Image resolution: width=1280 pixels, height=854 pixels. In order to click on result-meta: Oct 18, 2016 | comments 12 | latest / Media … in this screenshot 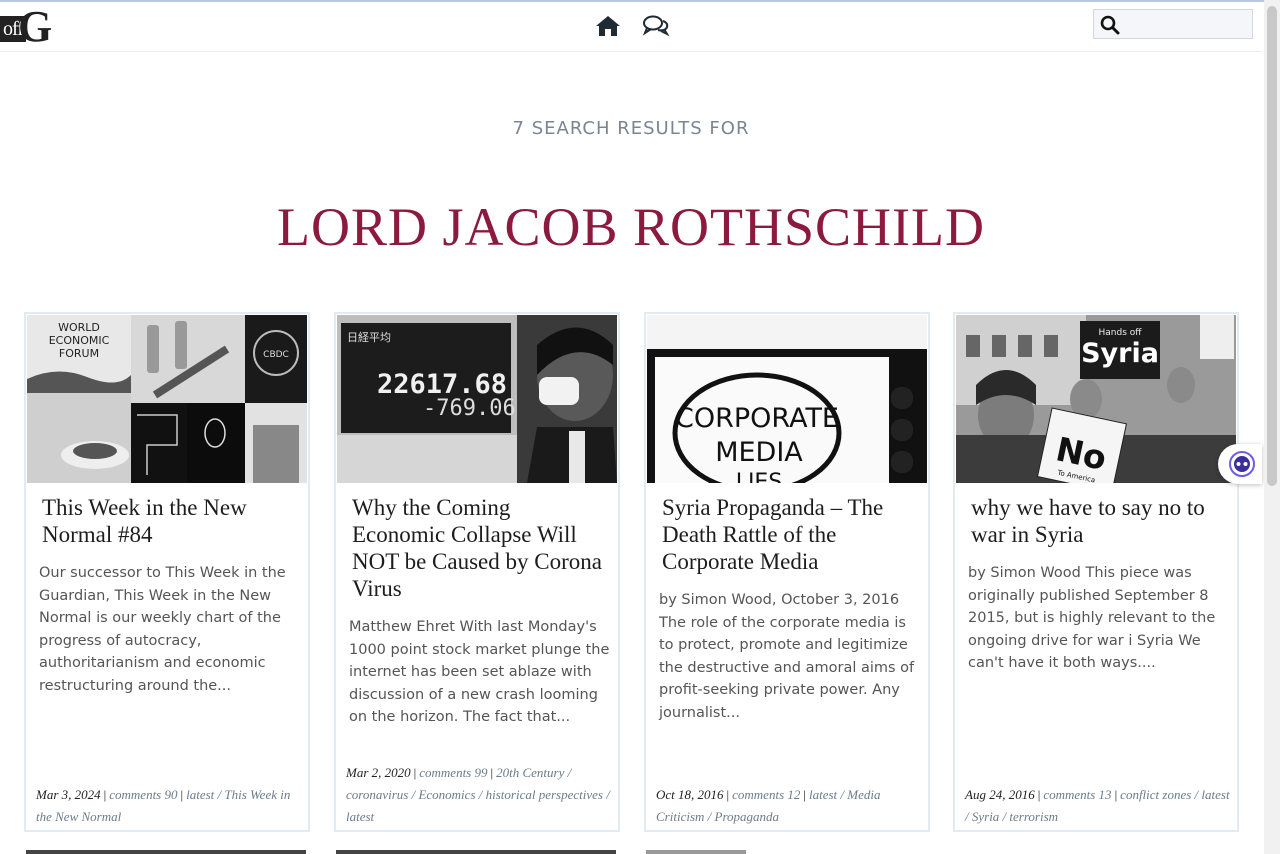, I will do `click(789, 806)`.